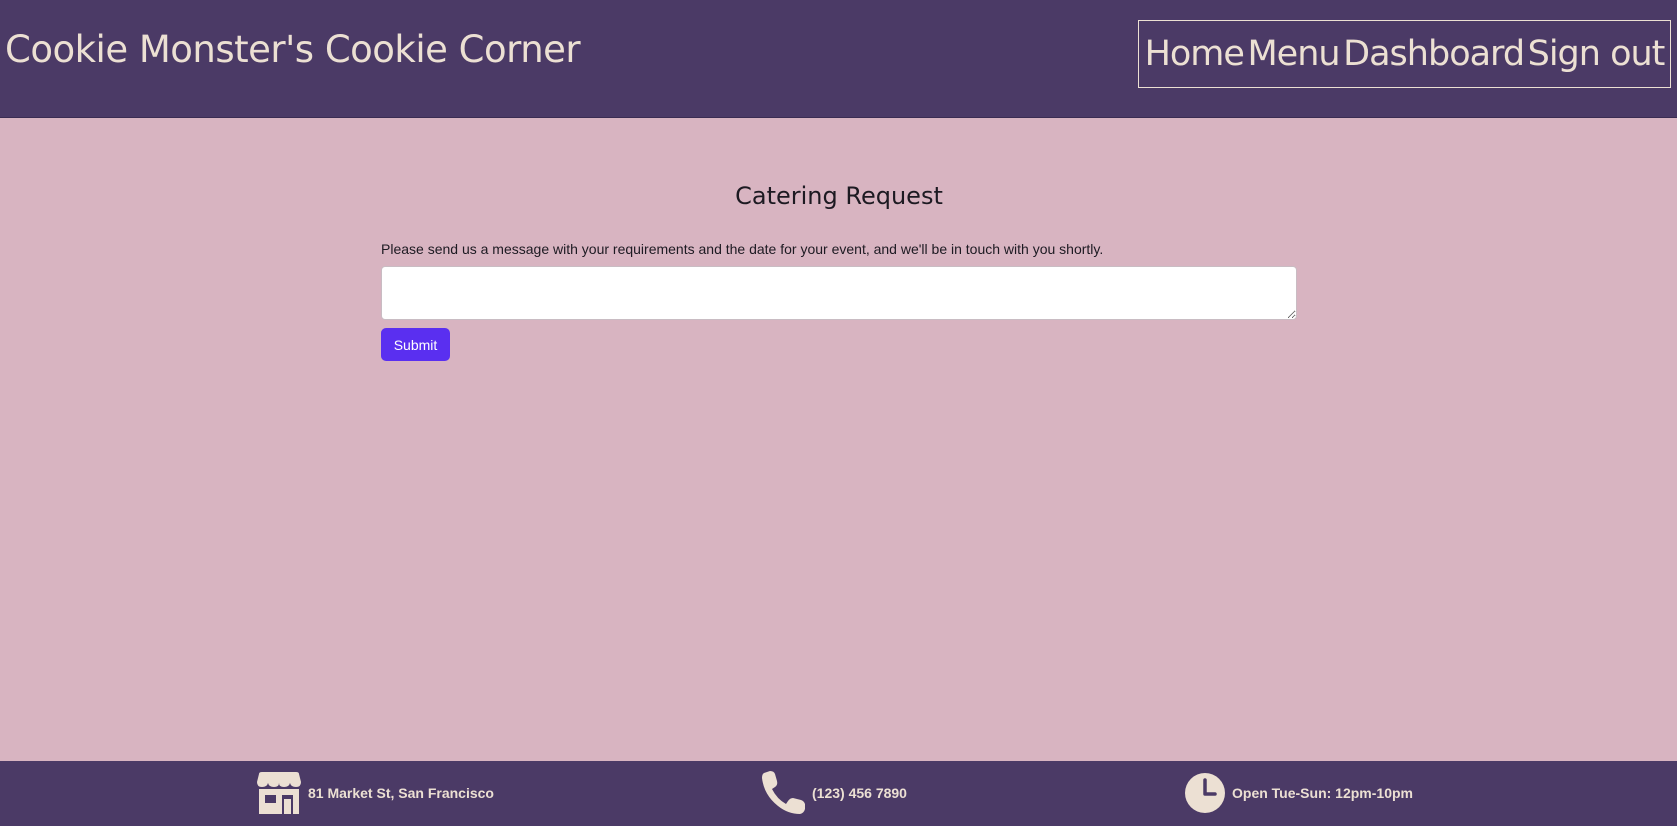 Image resolution: width=1677 pixels, height=826 pixels. What do you see at coordinates (1322, 793) in the screenshot?
I see `footer-hours-text: Open Tue-Sun: 12pm-10pm` at bounding box center [1322, 793].